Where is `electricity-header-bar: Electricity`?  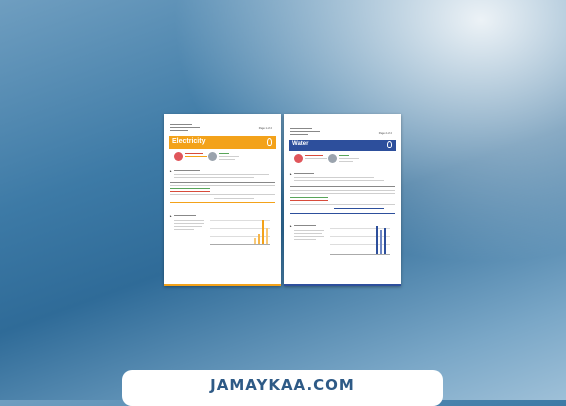 electricity-header-bar: Electricity is located at coordinates (222, 142).